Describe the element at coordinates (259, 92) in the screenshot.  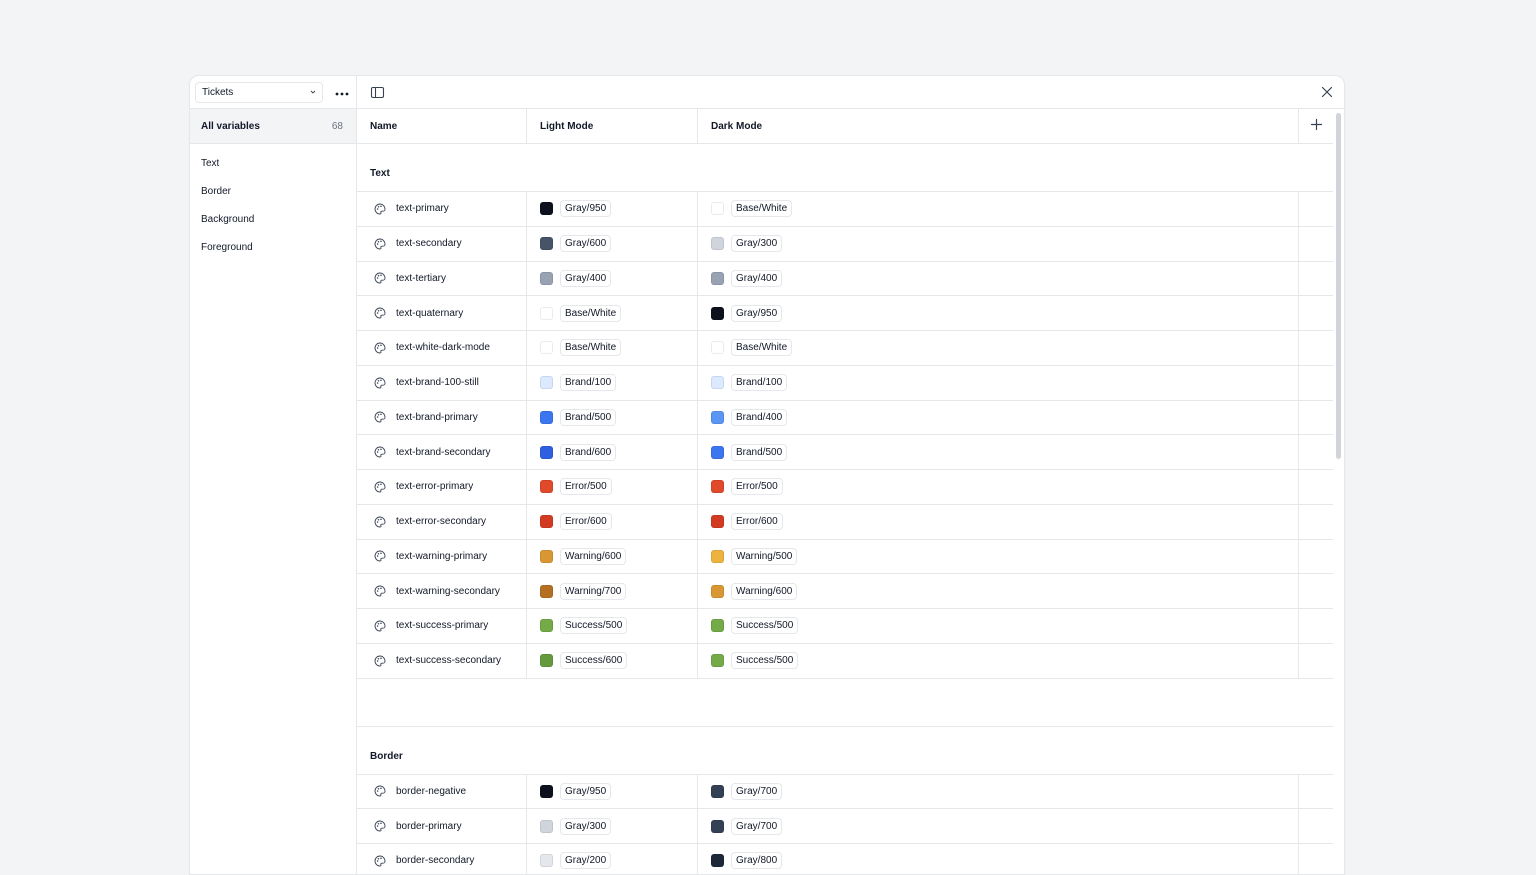
I see `collection-select: Tickets` at that location.